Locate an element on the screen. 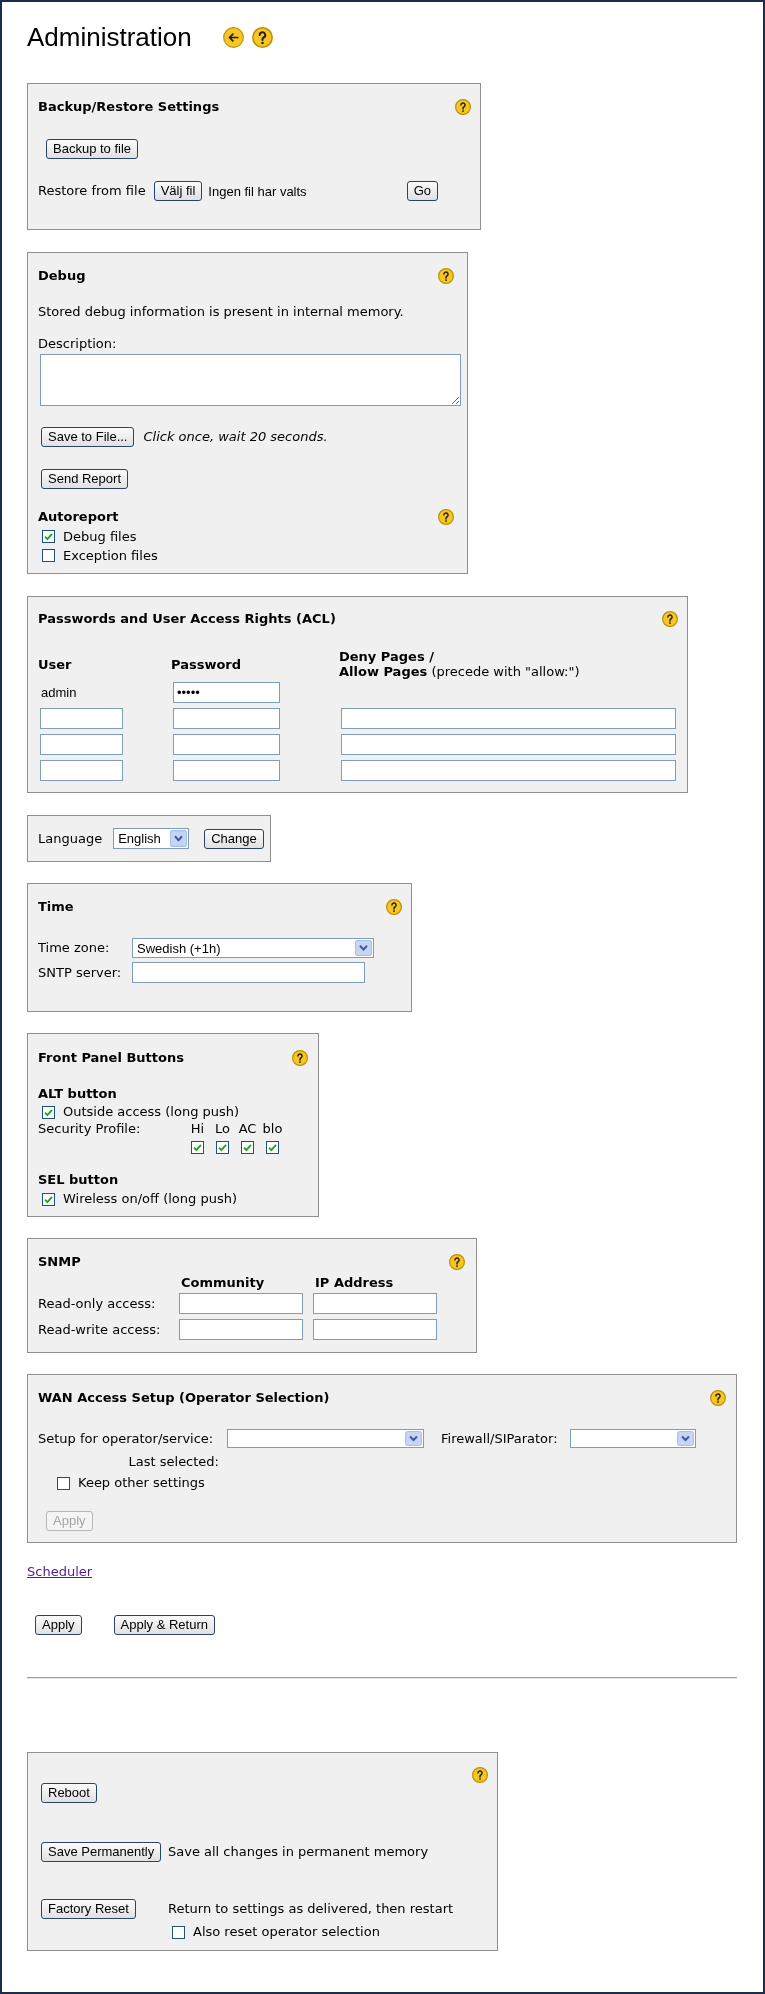 This screenshot has width=765, height=1994. column-heading: blo is located at coordinates (272, 1129).